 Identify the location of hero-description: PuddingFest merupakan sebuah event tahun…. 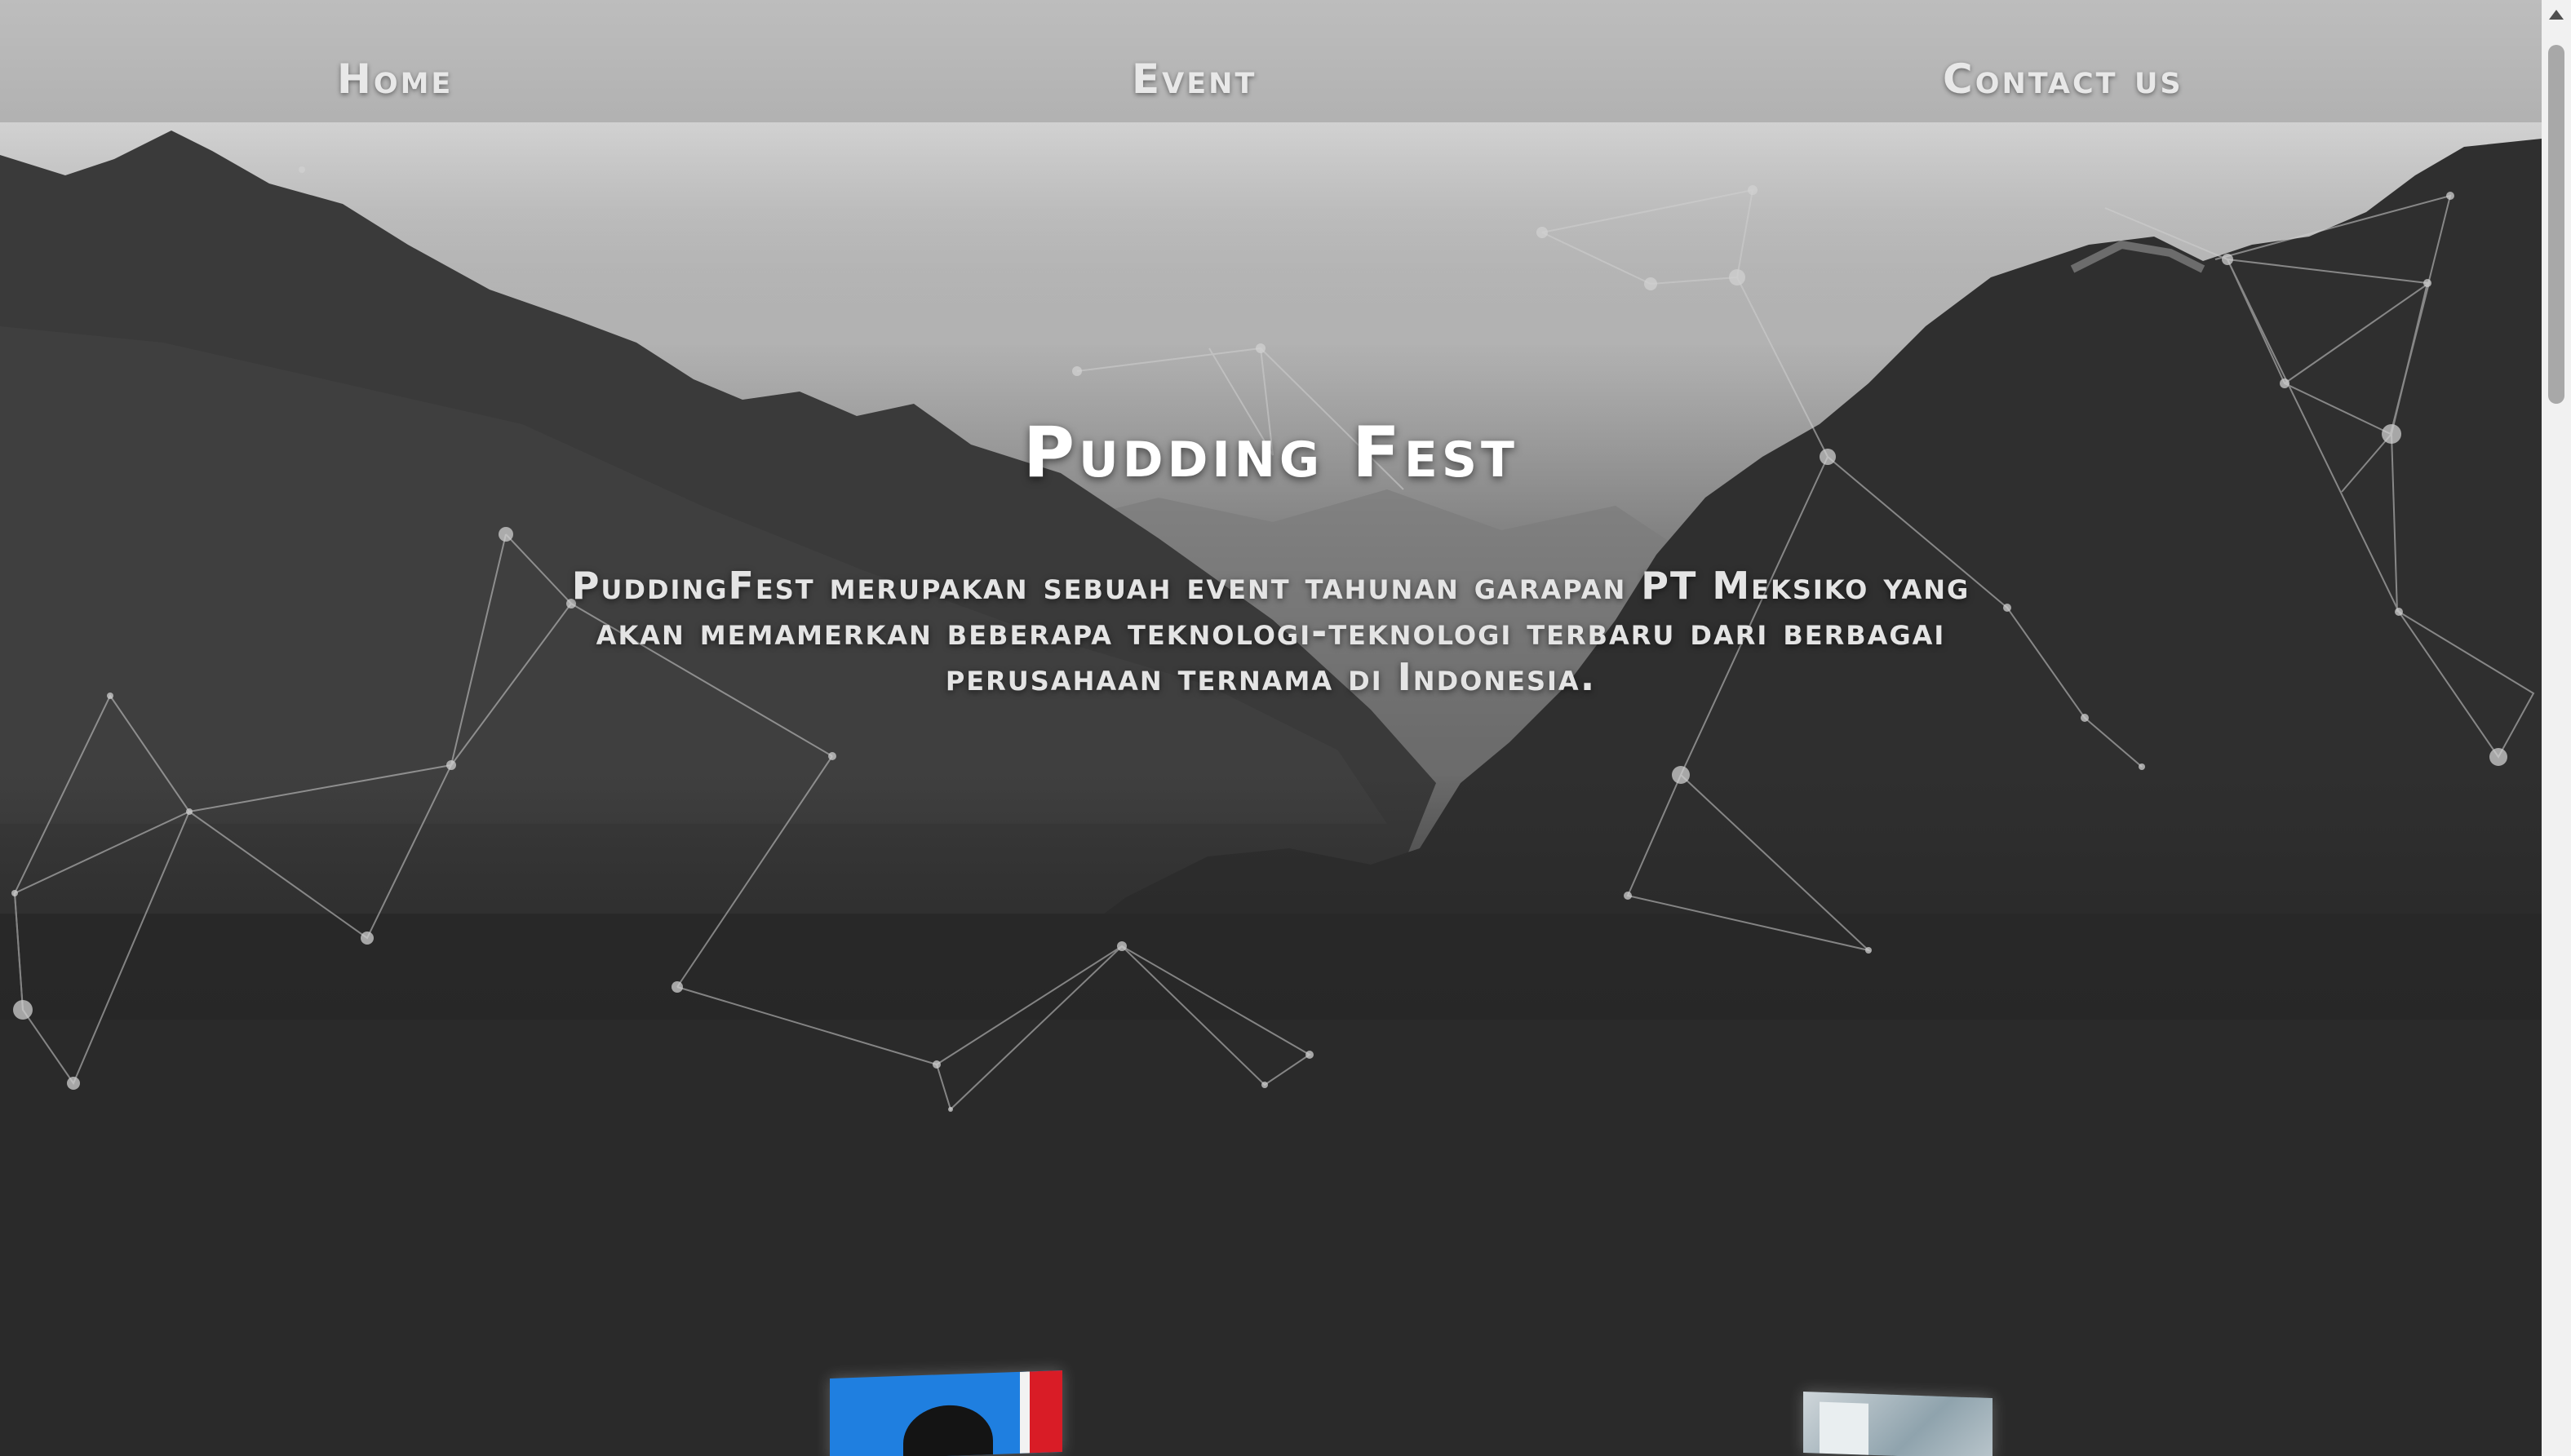
(1270, 631).